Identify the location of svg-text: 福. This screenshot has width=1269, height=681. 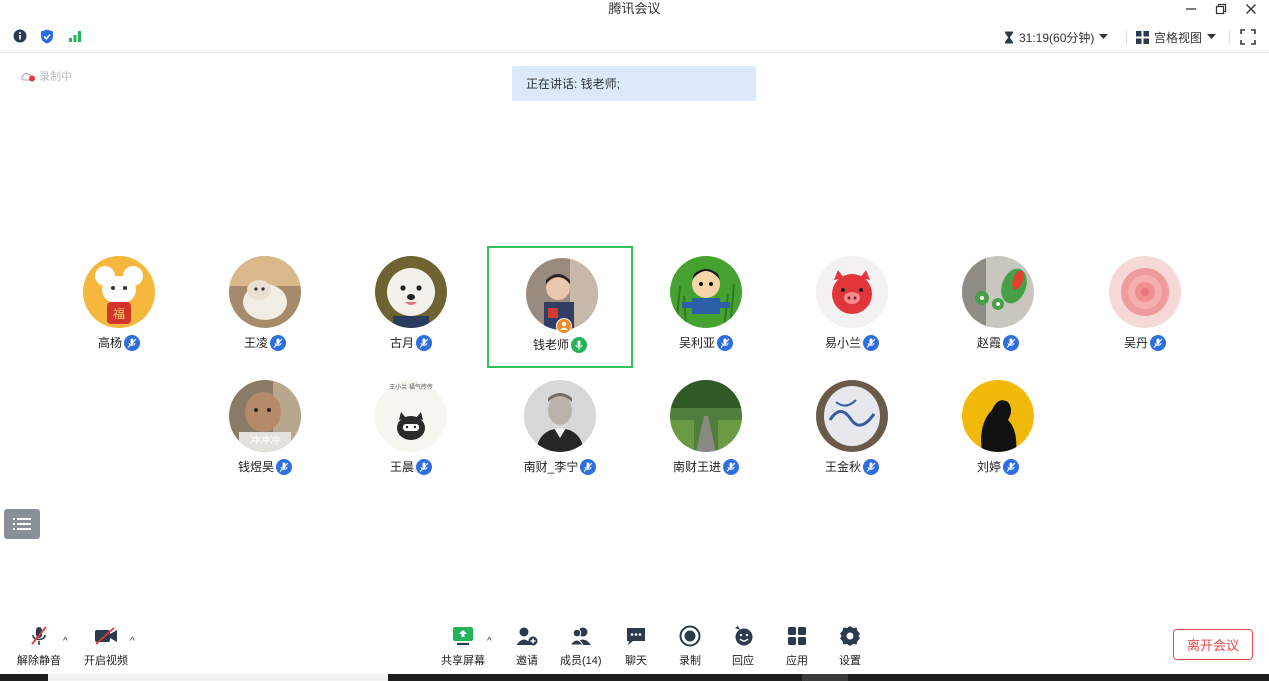
(119, 313).